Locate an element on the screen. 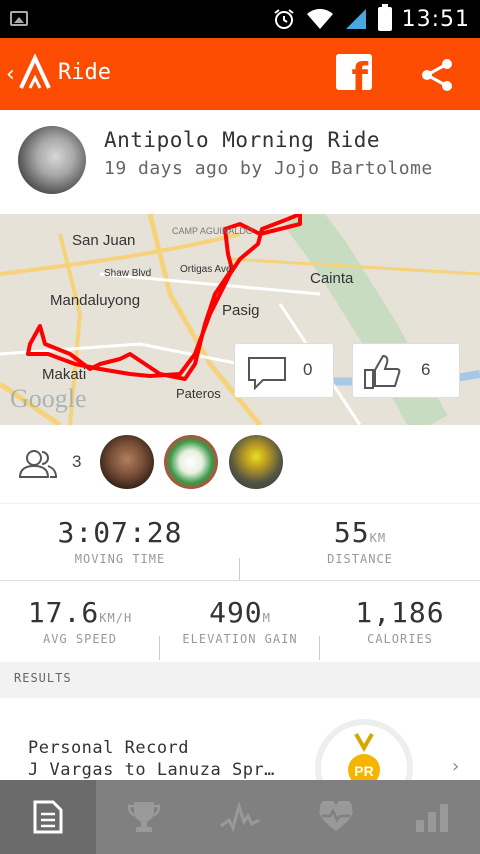 Image resolution: width=480 pixels, height=854 pixels. comment-icon is located at coordinates (267, 373).